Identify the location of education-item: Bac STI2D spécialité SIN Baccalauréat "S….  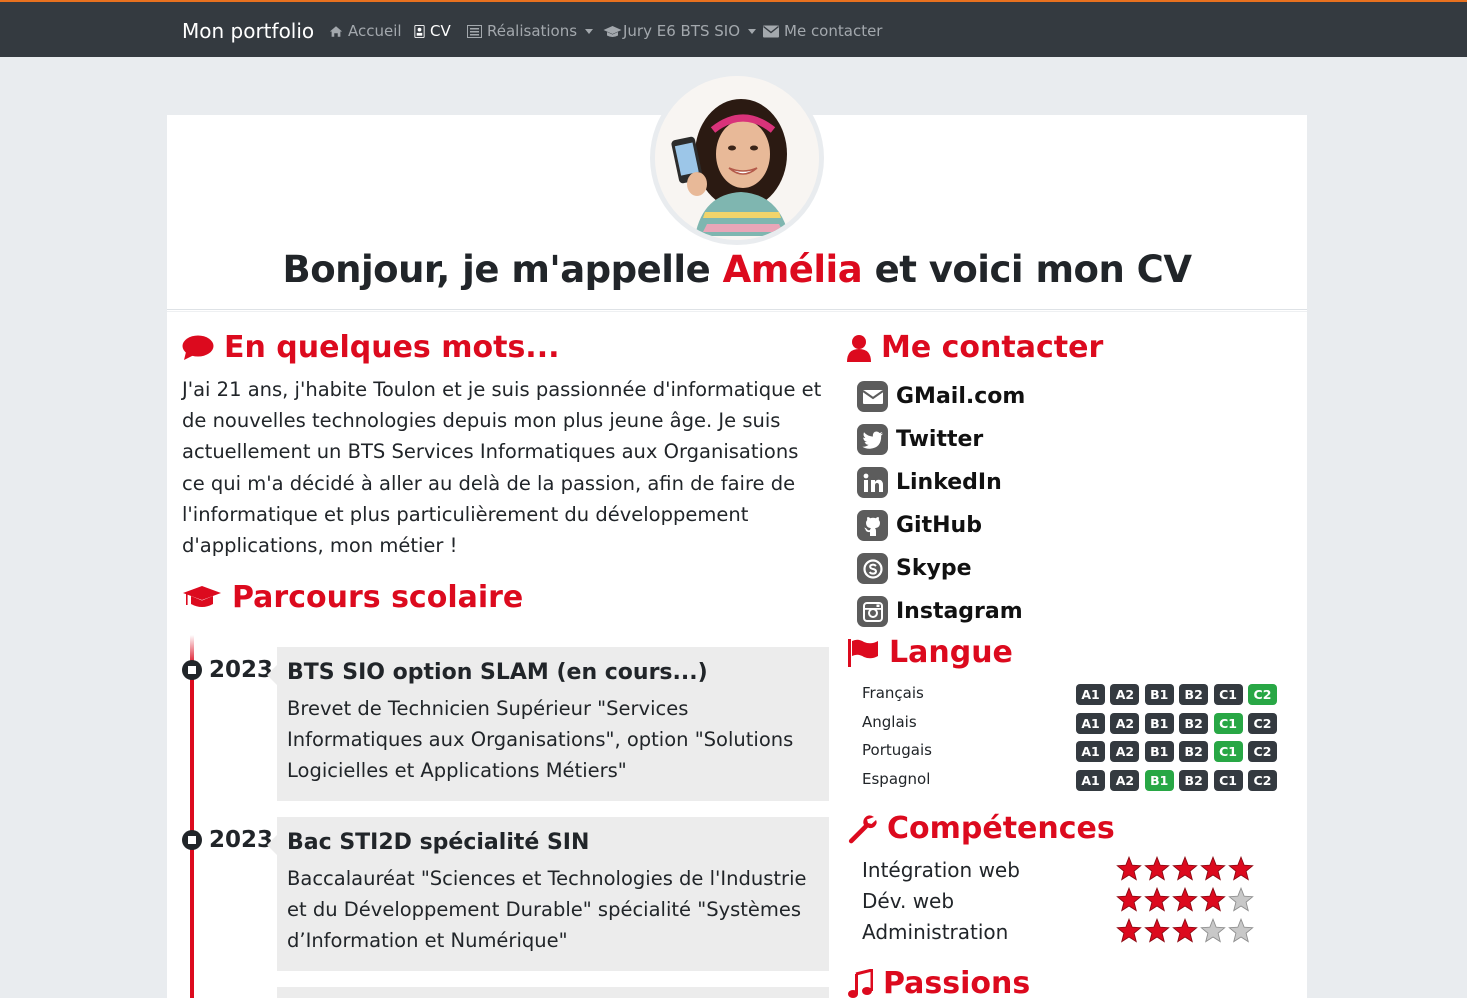
(548, 894).